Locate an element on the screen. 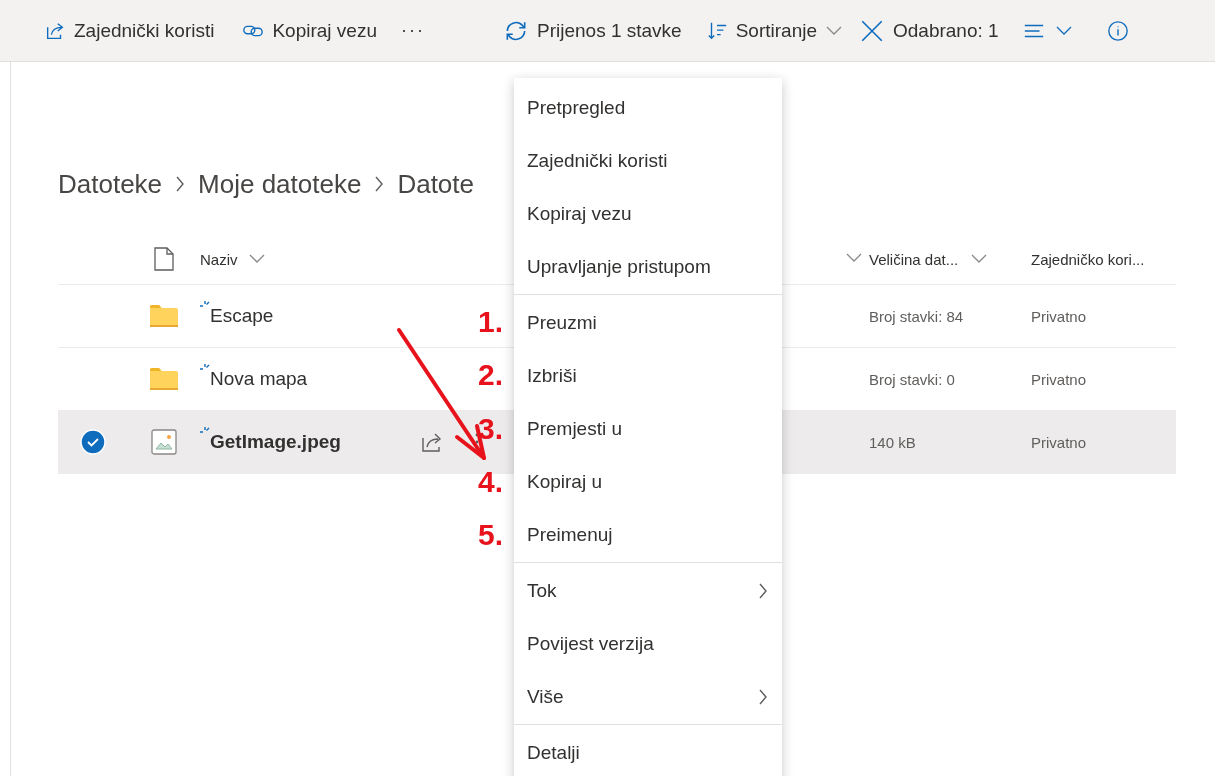 Image resolution: width=1215 pixels, height=776 pixels. step-number: 2. is located at coordinates (491, 375).